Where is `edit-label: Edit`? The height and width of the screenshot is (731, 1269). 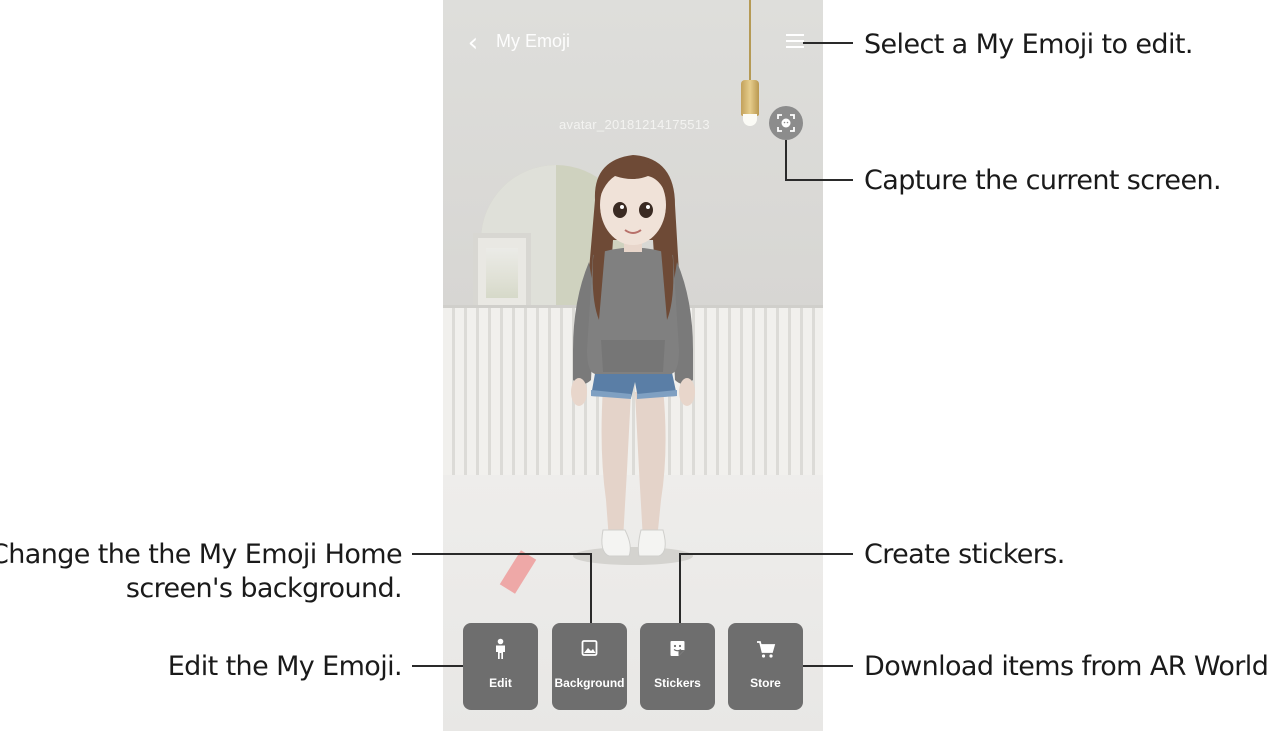
edit-label: Edit is located at coordinates (500, 683).